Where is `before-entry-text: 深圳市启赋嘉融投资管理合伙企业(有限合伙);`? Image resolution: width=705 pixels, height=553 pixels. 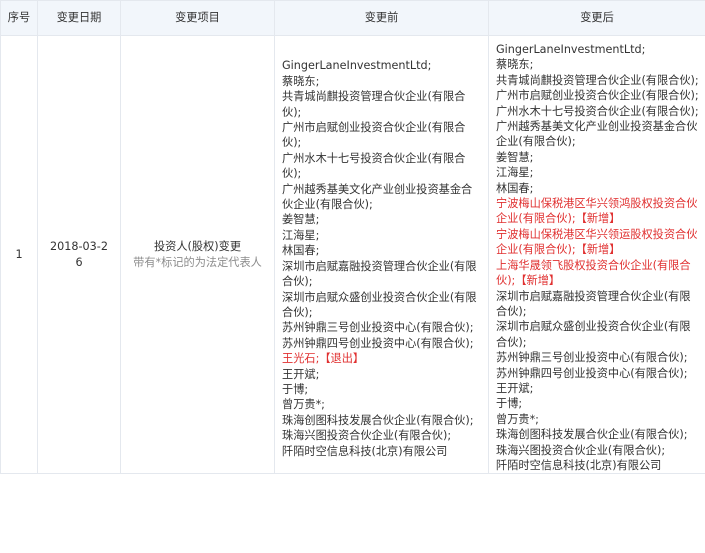
before-entry-text: 深圳市启赋嘉融投资管理合伙企业(有限合伙); is located at coordinates (379, 274).